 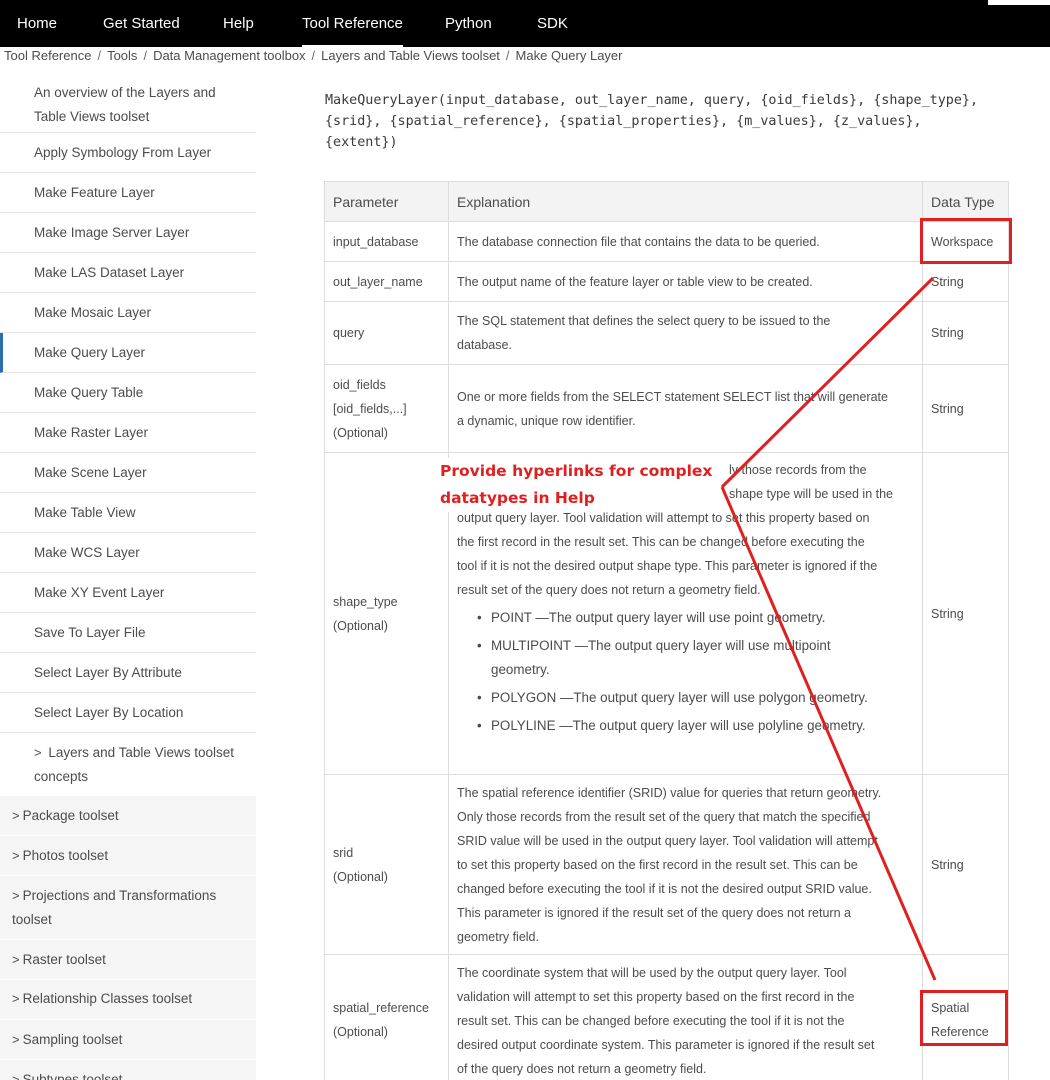 What do you see at coordinates (128, 1000) in the screenshot?
I see `sidebar-item-relationship-toolset: > Relationship Classes toolset` at bounding box center [128, 1000].